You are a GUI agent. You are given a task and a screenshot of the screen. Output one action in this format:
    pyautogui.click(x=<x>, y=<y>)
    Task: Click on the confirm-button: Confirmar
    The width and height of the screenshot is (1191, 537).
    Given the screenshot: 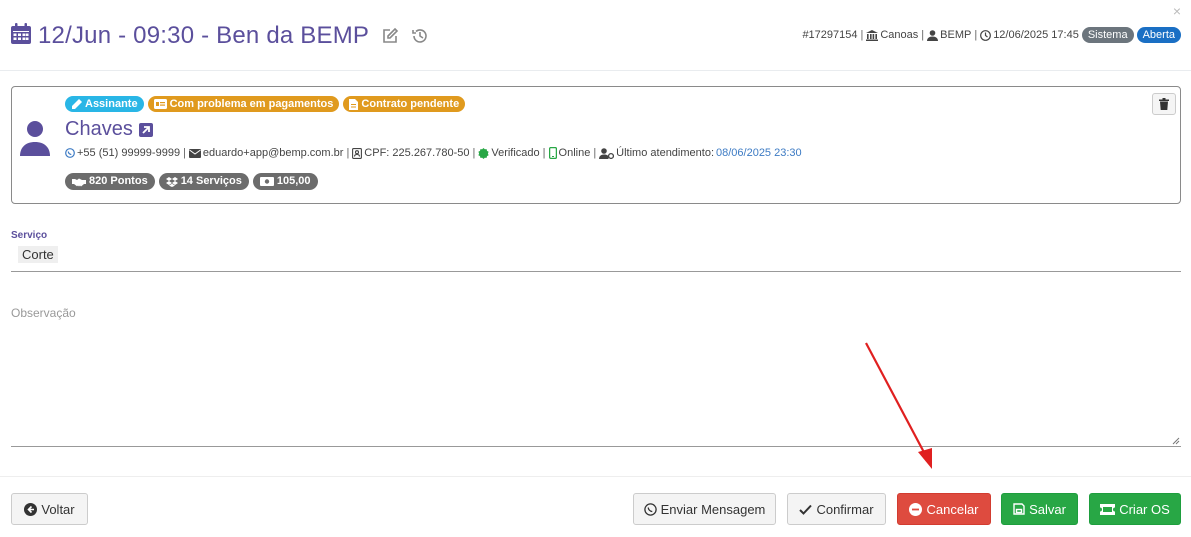 What is the action you would take?
    pyautogui.click(x=836, y=509)
    